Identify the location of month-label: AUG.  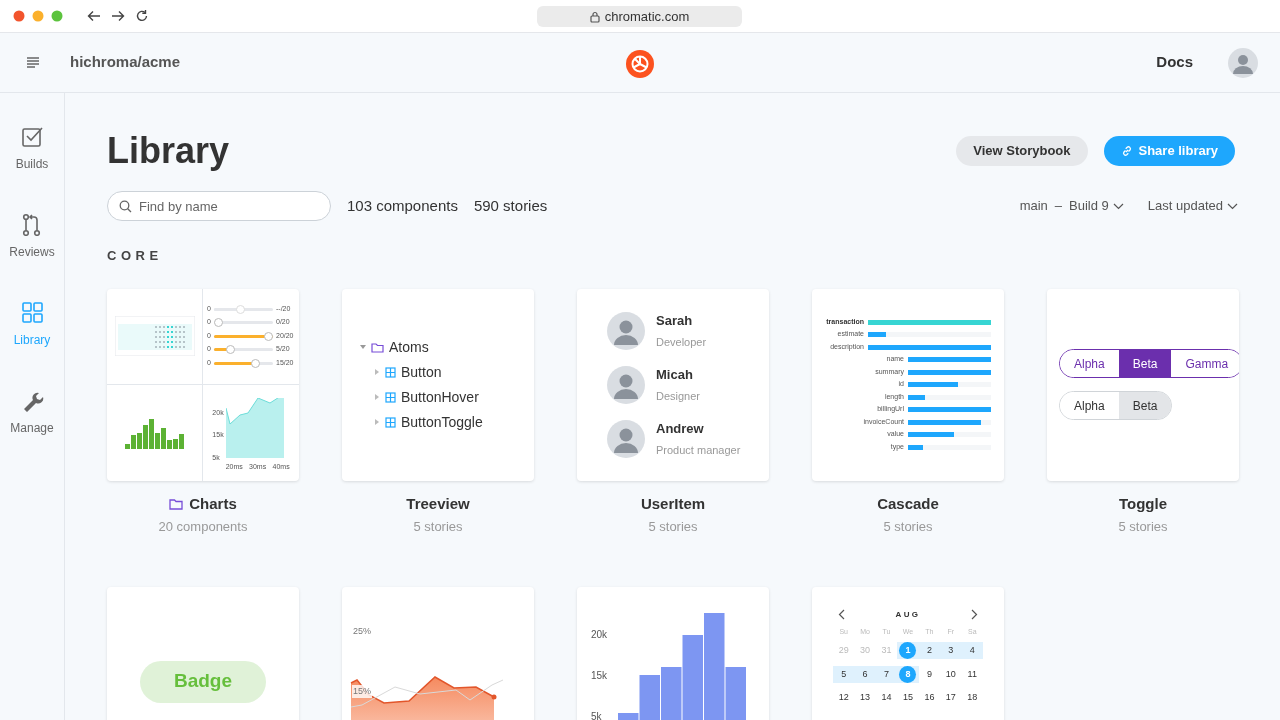
(908, 614).